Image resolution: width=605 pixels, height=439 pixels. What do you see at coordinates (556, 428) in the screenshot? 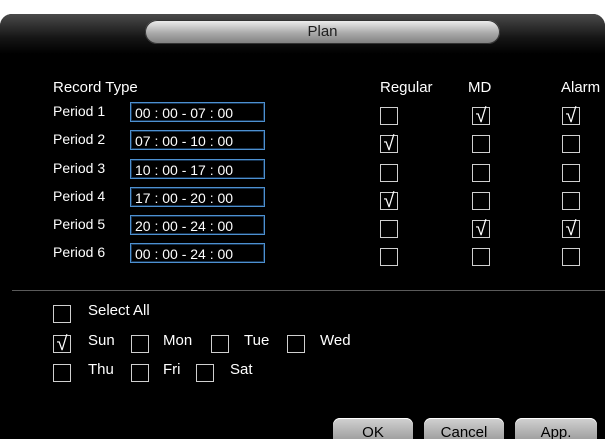
I see `apply-button: App.` at bounding box center [556, 428].